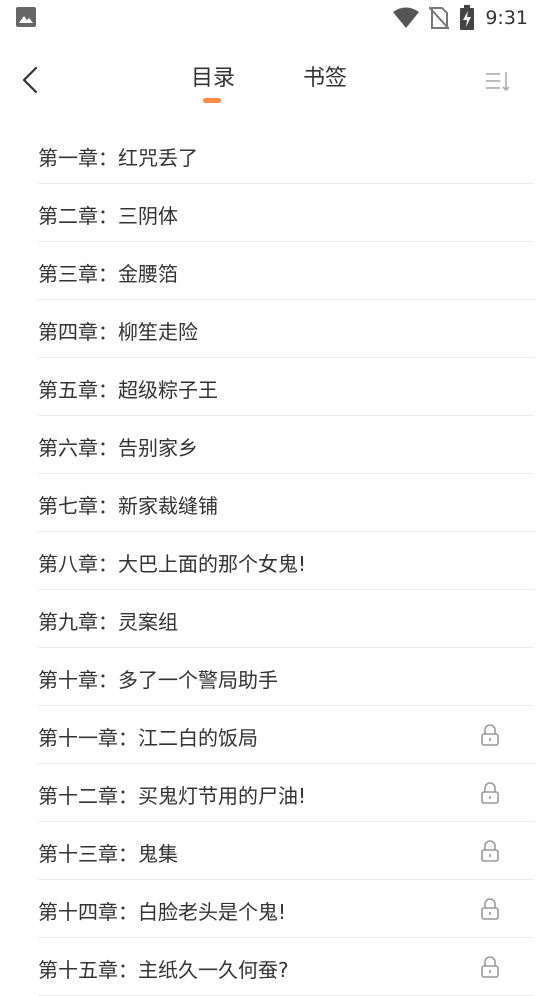 The height and width of the screenshot is (996, 540). What do you see at coordinates (286, 619) in the screenshot?
I see `chapter-row: 第九章：灵案组` at bounding box center [286, 619].